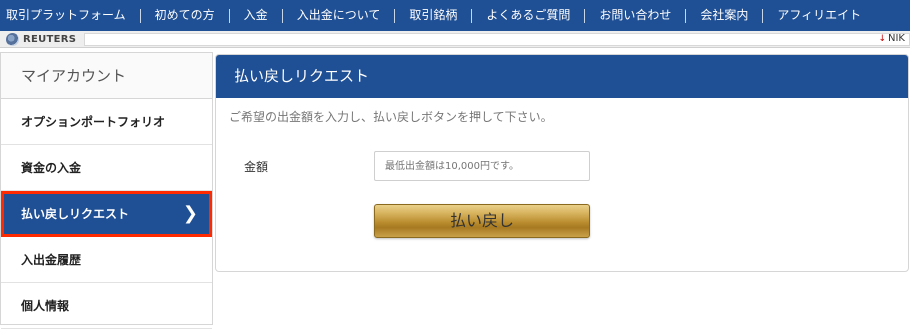 Image resolution: width=910 pixels, height=329 pixels. I want to click on reuters-logo-text: REUTERS, so click(50, 39).